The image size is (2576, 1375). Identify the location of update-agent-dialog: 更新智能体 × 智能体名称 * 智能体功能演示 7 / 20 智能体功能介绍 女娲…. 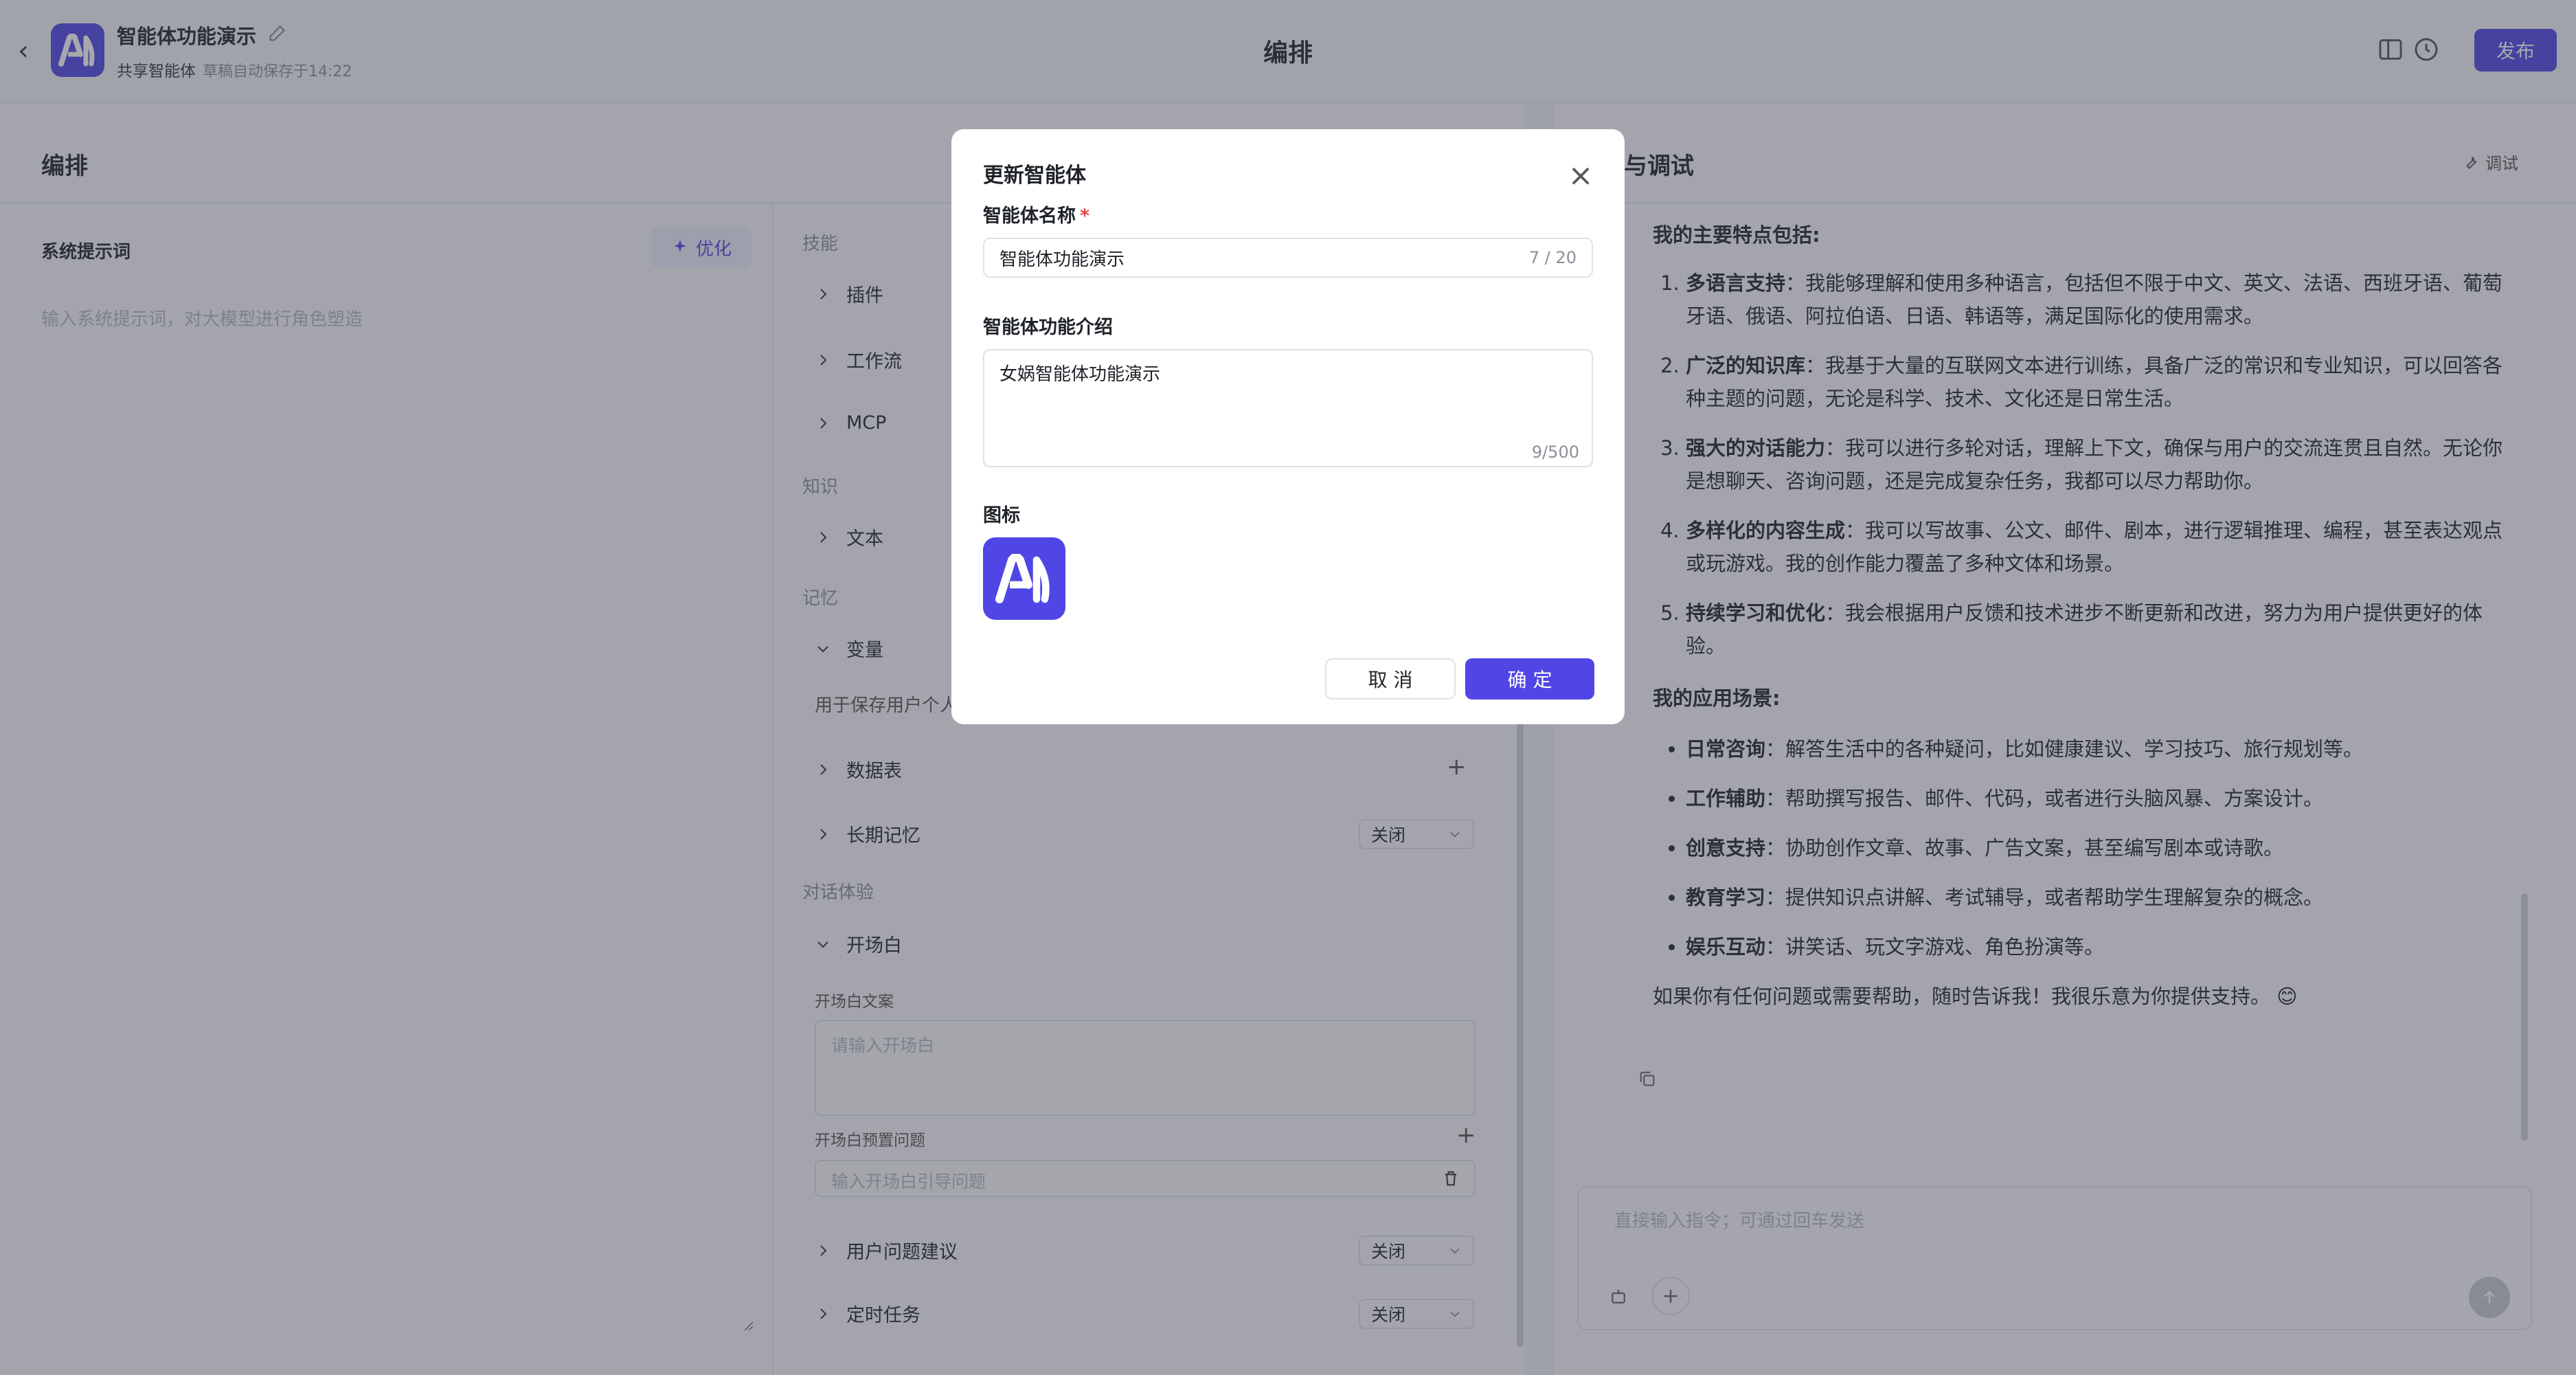
(1288, 426).